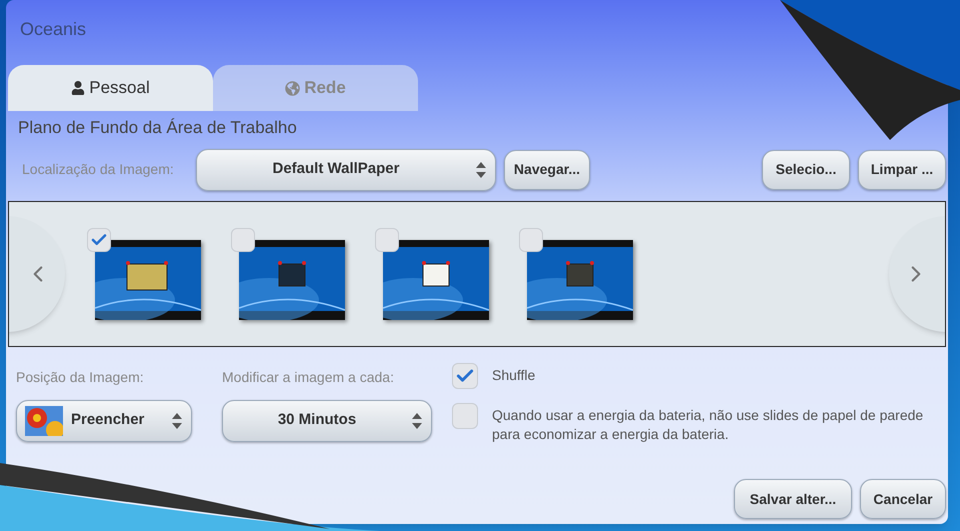 The width and height of the screenshot is (960, 531). I want to click on window-title: Oceanis, so click(54, 29).